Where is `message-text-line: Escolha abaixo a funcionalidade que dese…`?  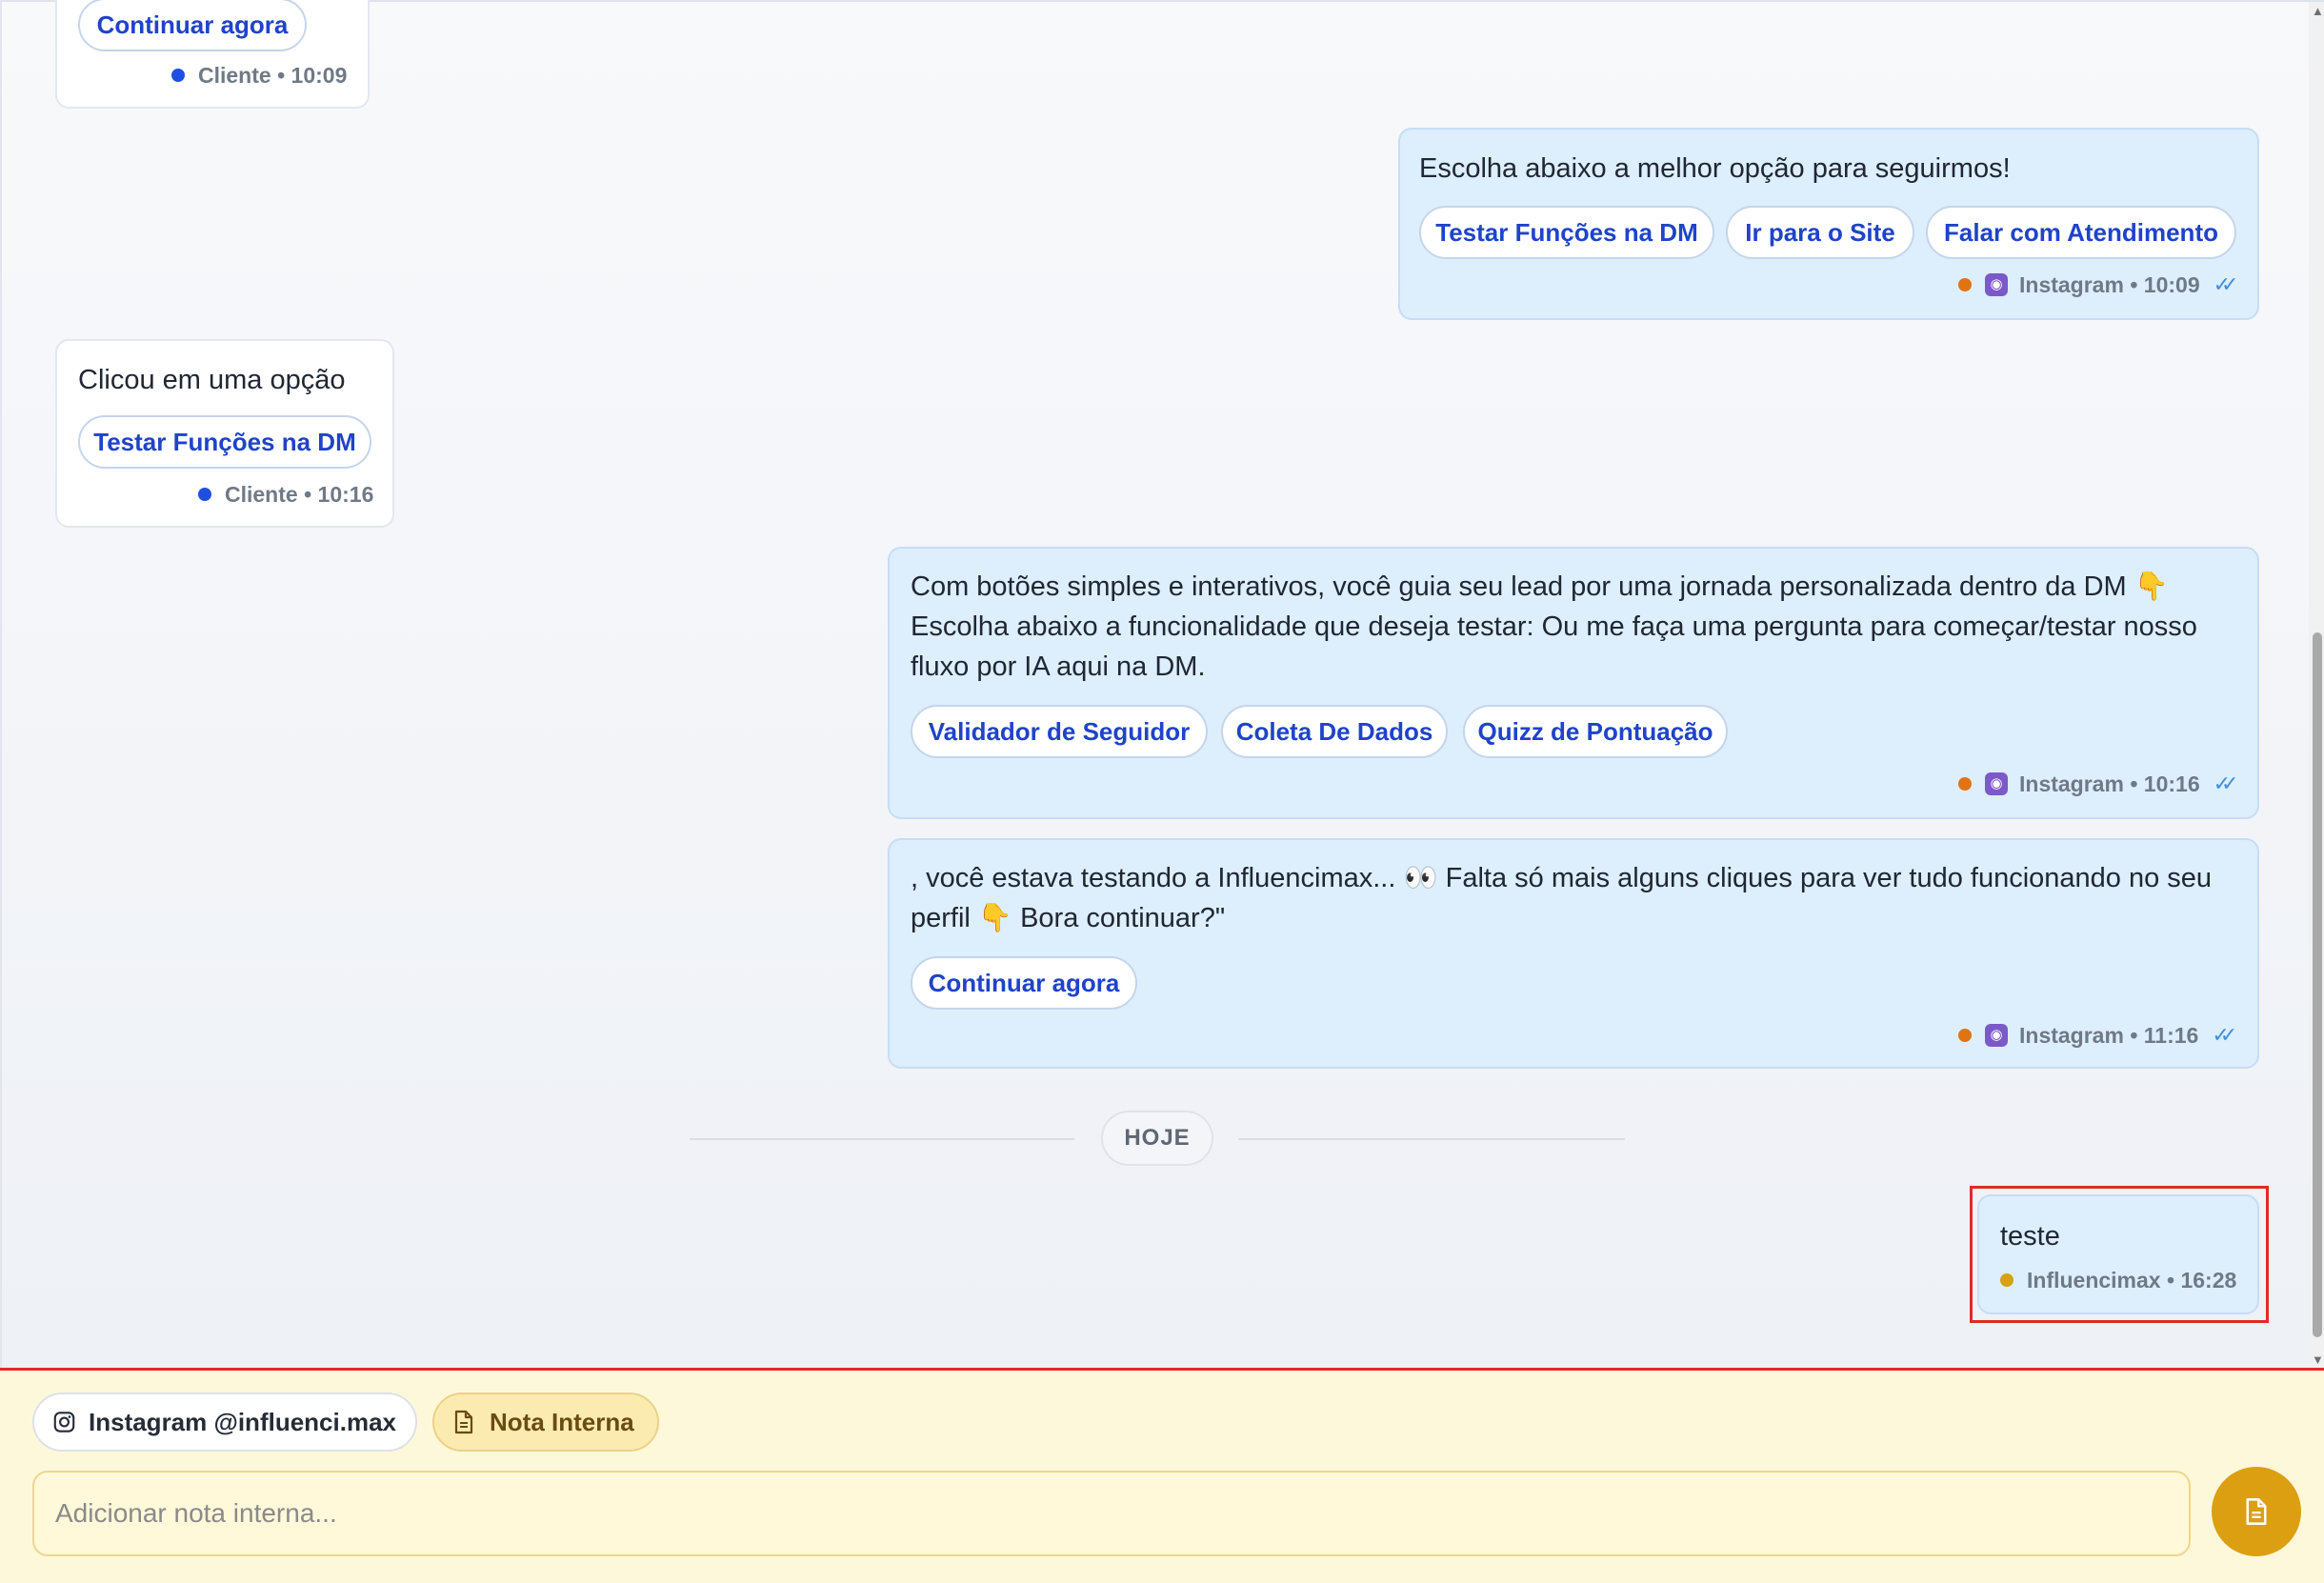 message-text-line: Escolha abaixo a funcionalidade que dese… is located at coordinates (1554, 626).